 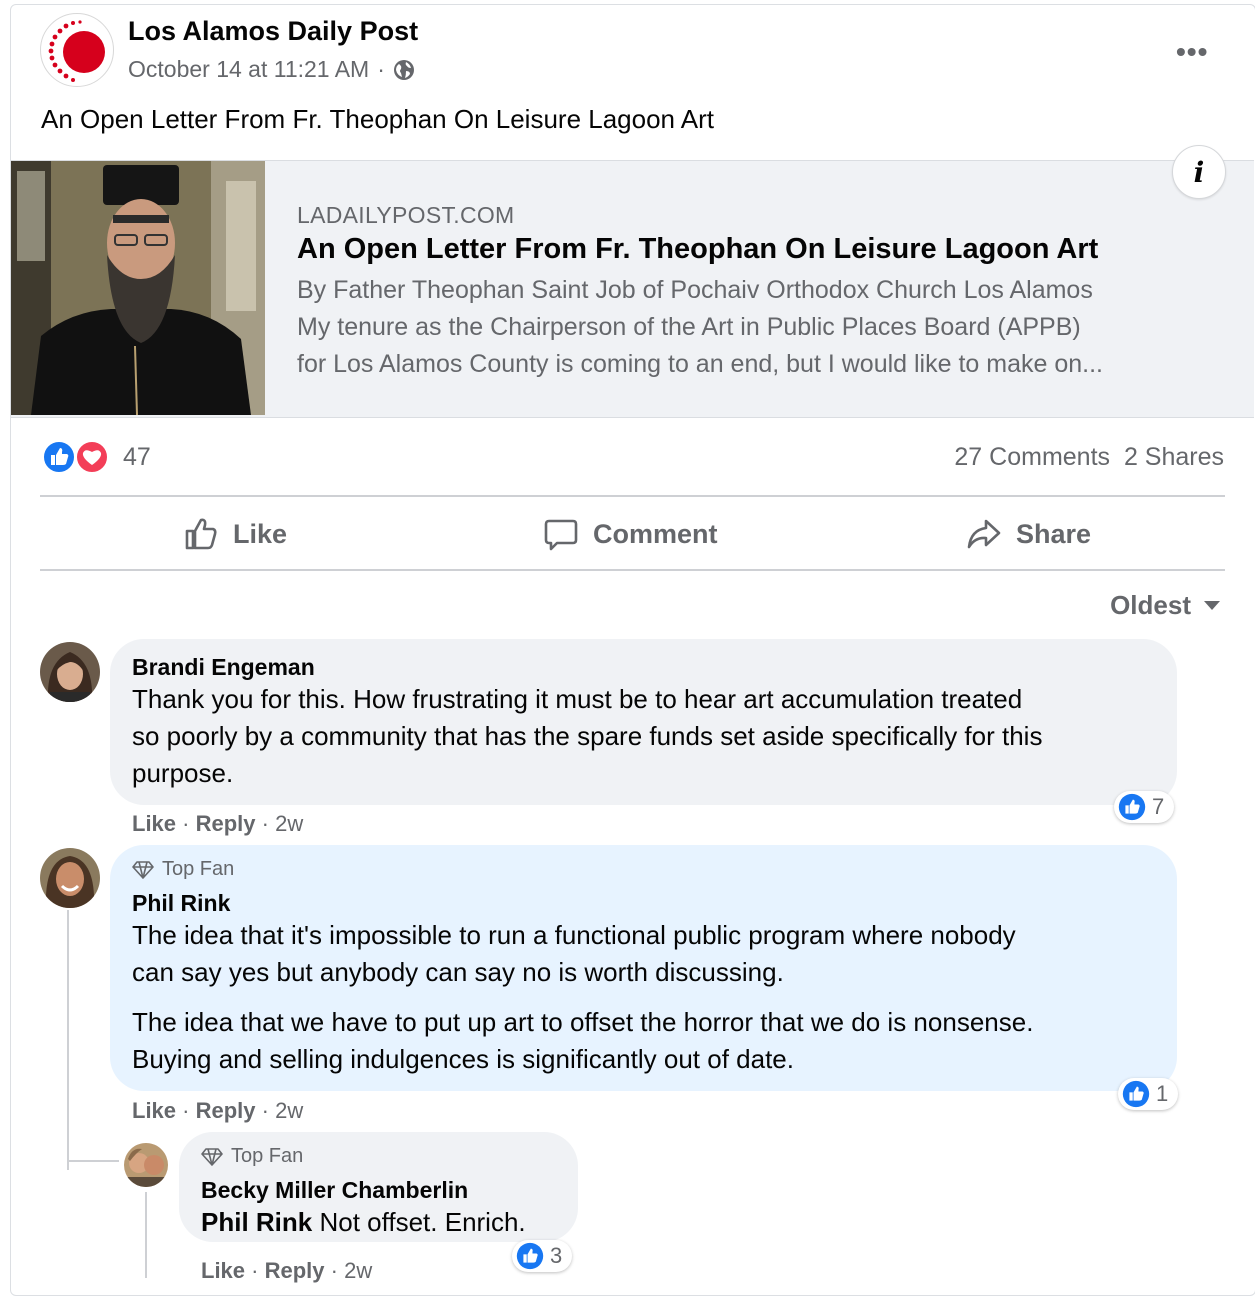 I want to click on info-icon: i, so click(x=1199, y=172).